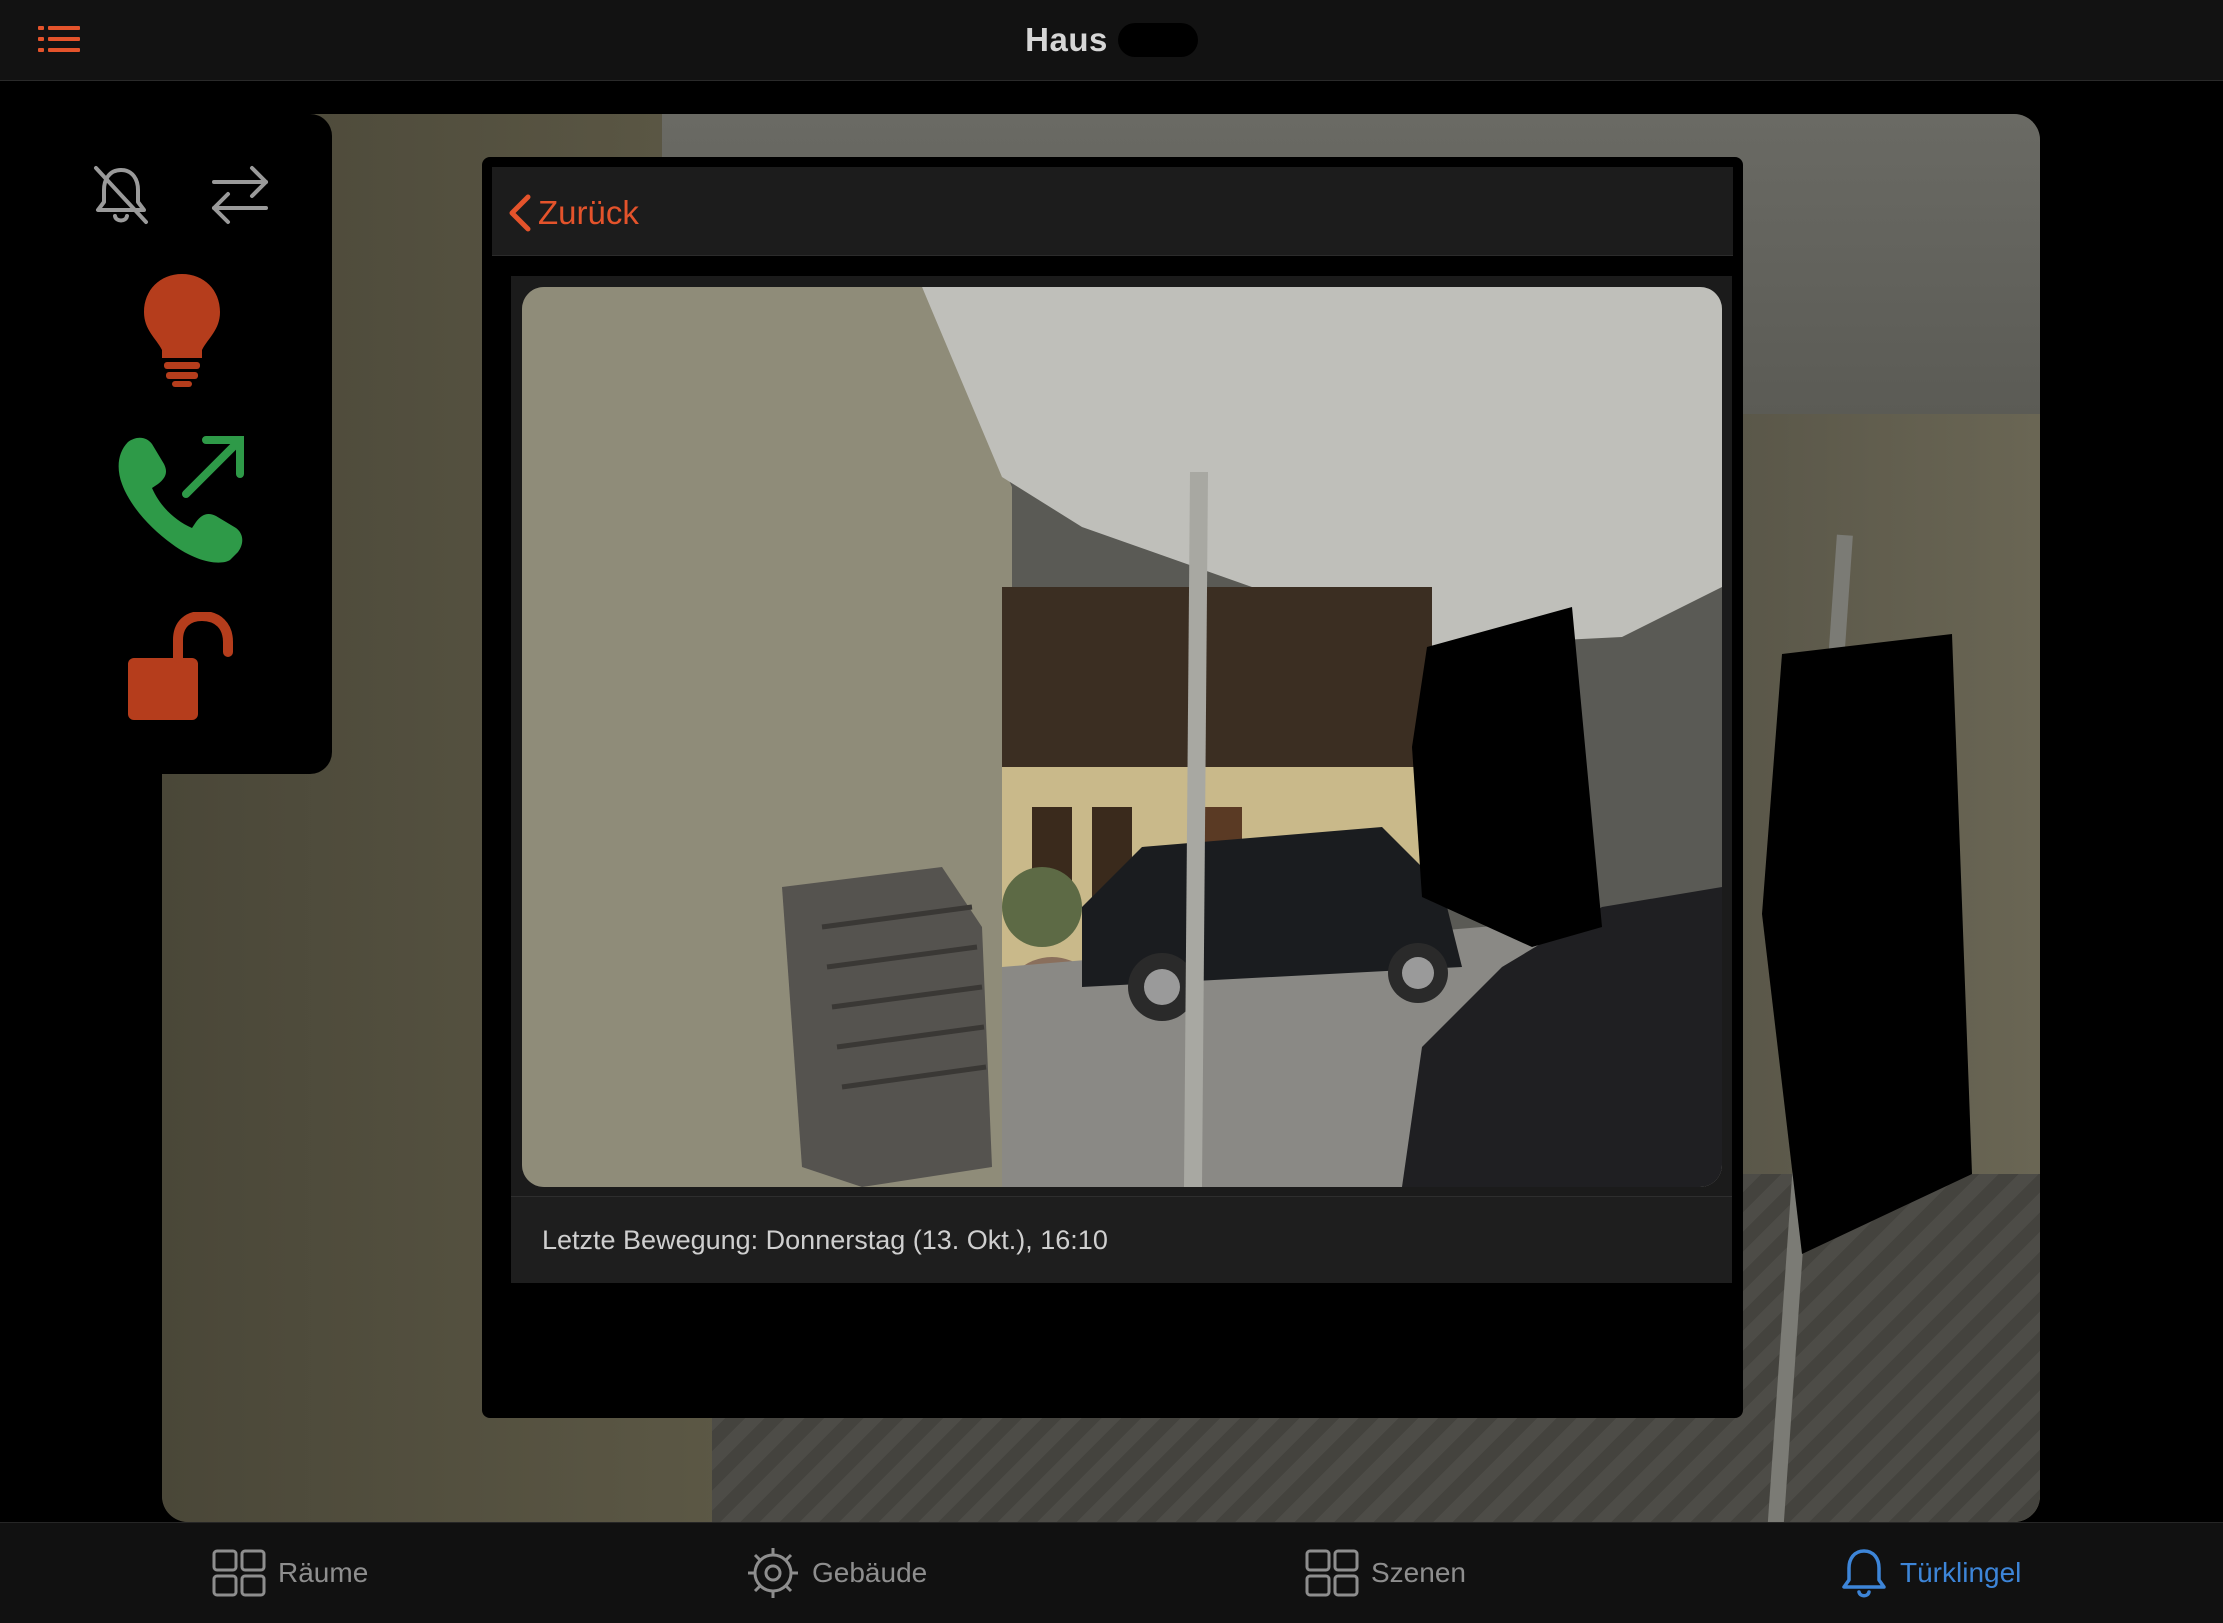 The width and height of the screenshot is (2223, 1623). Describe the element at coordinates (870, 1572) in the screenshot. I see `tab-label: Gebäude` at that location.